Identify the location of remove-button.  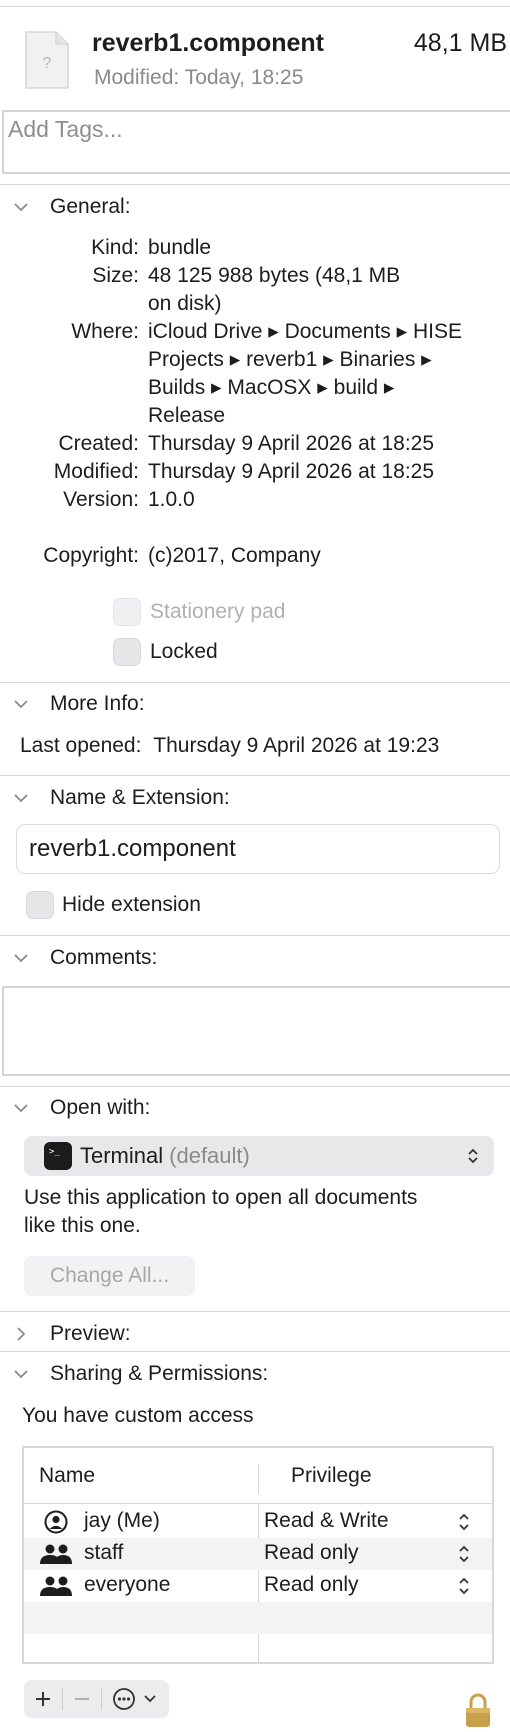
(82, 1699).